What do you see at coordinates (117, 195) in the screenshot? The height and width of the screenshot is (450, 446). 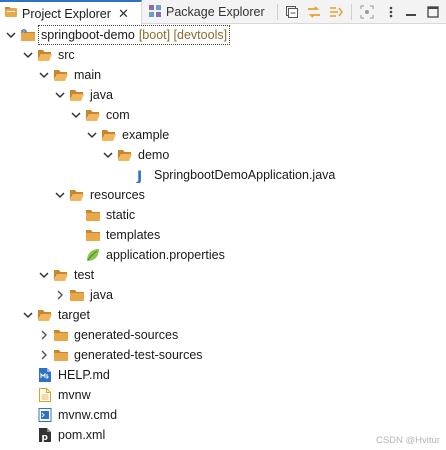 I see `tree-item-label: resources` at bounding box center [117, 195].